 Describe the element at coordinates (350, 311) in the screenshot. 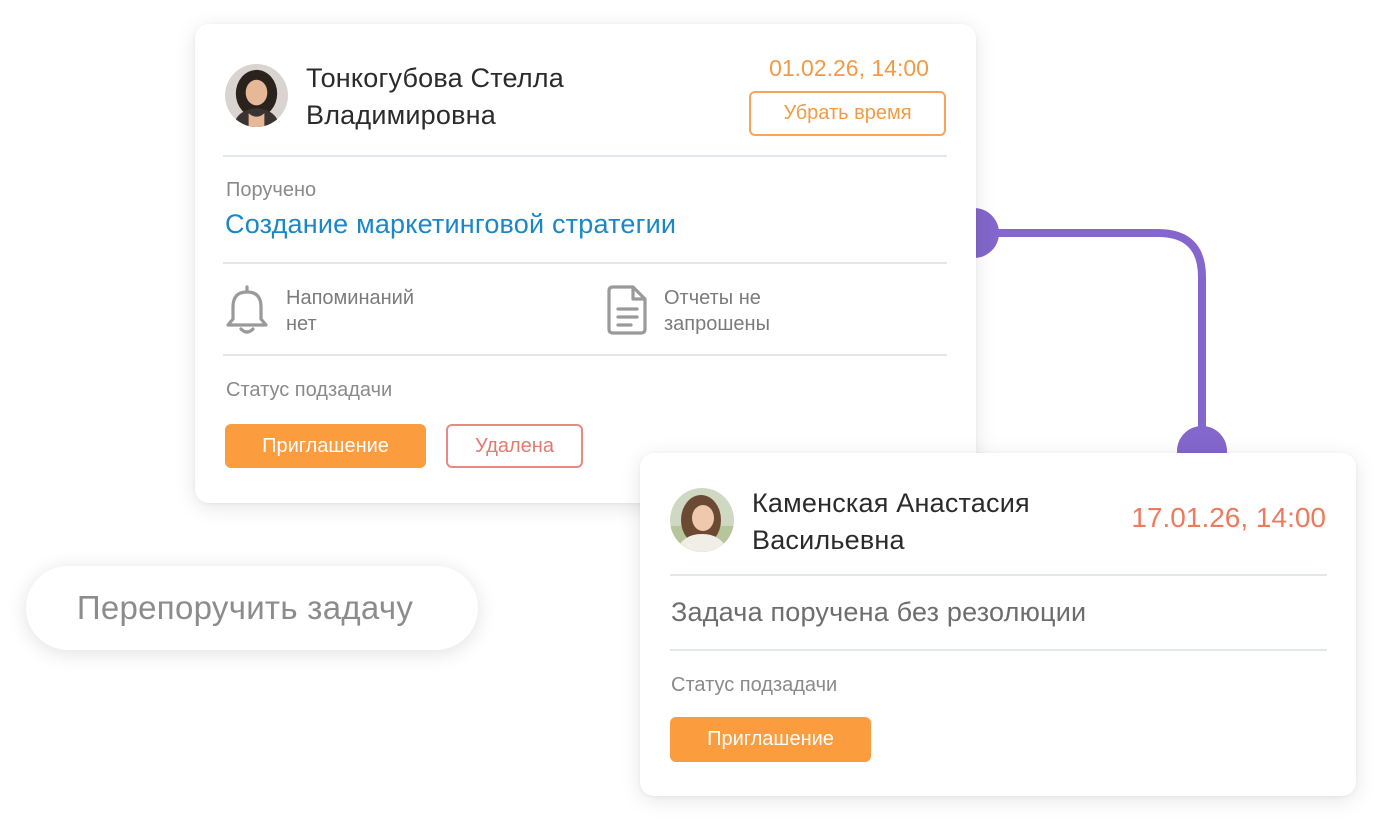

I see `reminders-status: Напоминаний нет` at that location.